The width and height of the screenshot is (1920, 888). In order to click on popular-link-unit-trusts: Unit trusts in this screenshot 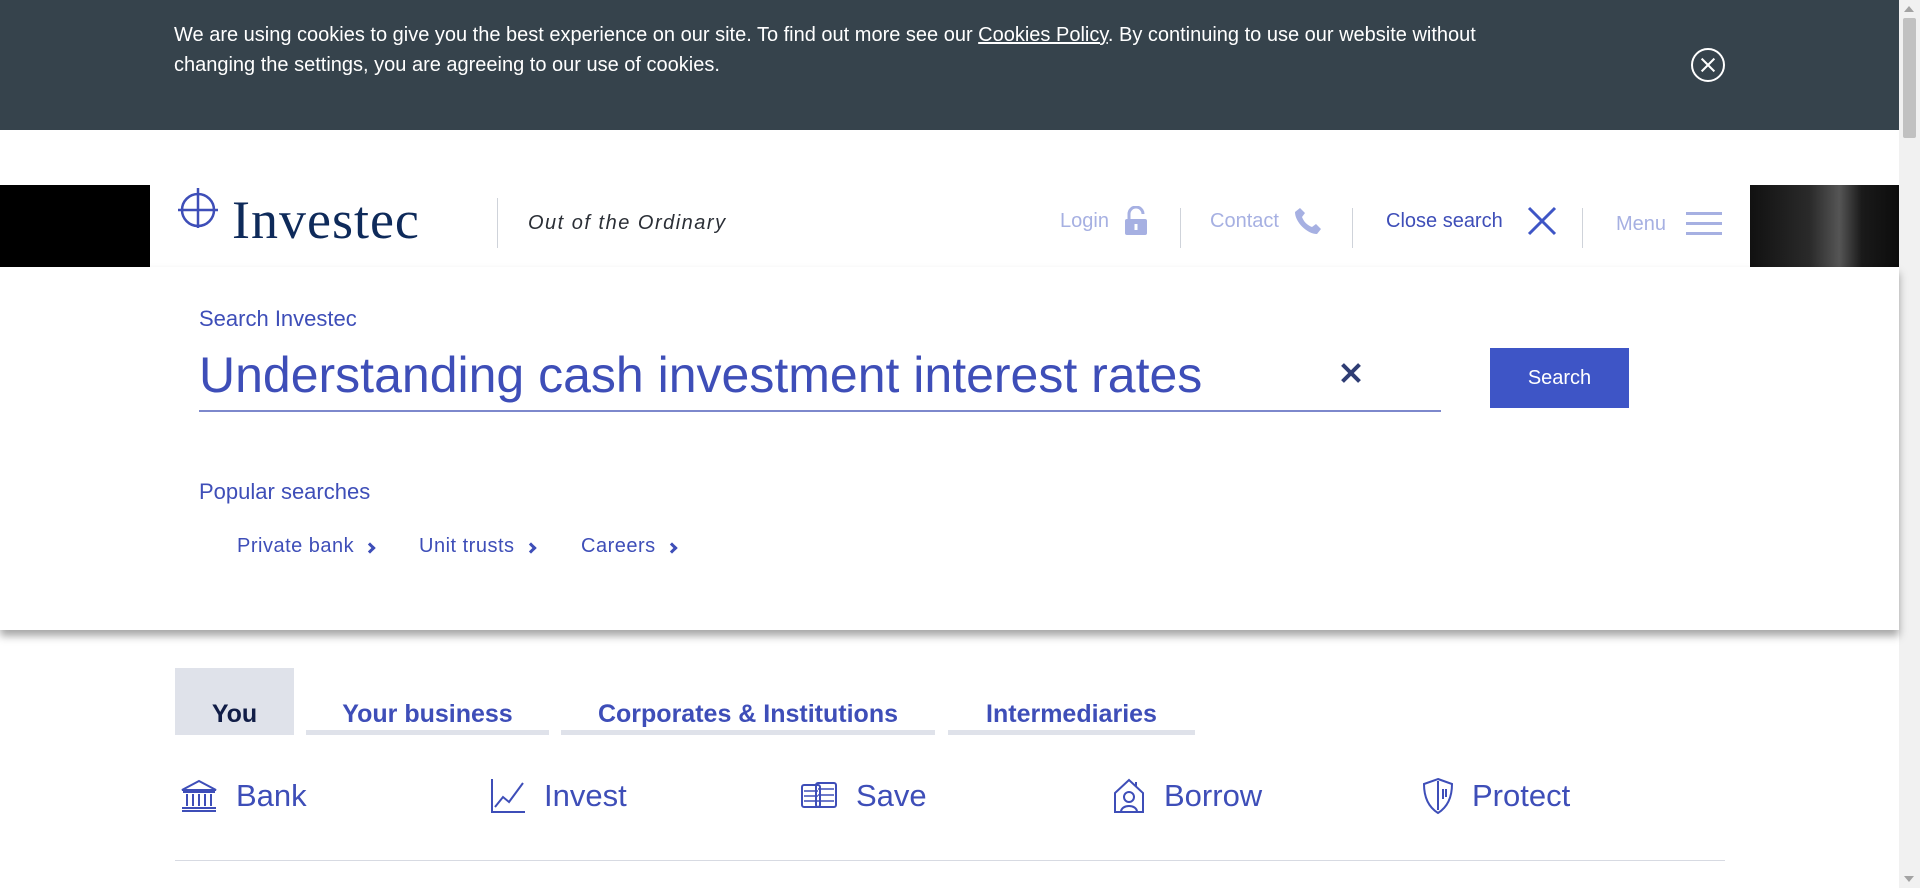, I will do `click(478, 546)`.